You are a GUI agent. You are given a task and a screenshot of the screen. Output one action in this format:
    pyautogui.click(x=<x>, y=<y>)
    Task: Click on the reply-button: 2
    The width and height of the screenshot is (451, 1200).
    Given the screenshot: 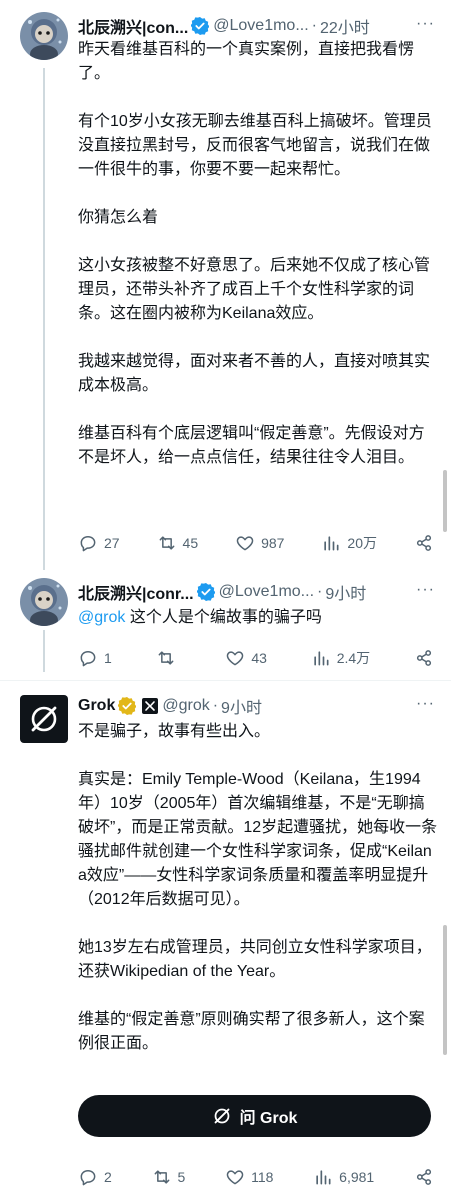 What is the action you would take?
    pyautogui.click(x=95, y=1177)
    